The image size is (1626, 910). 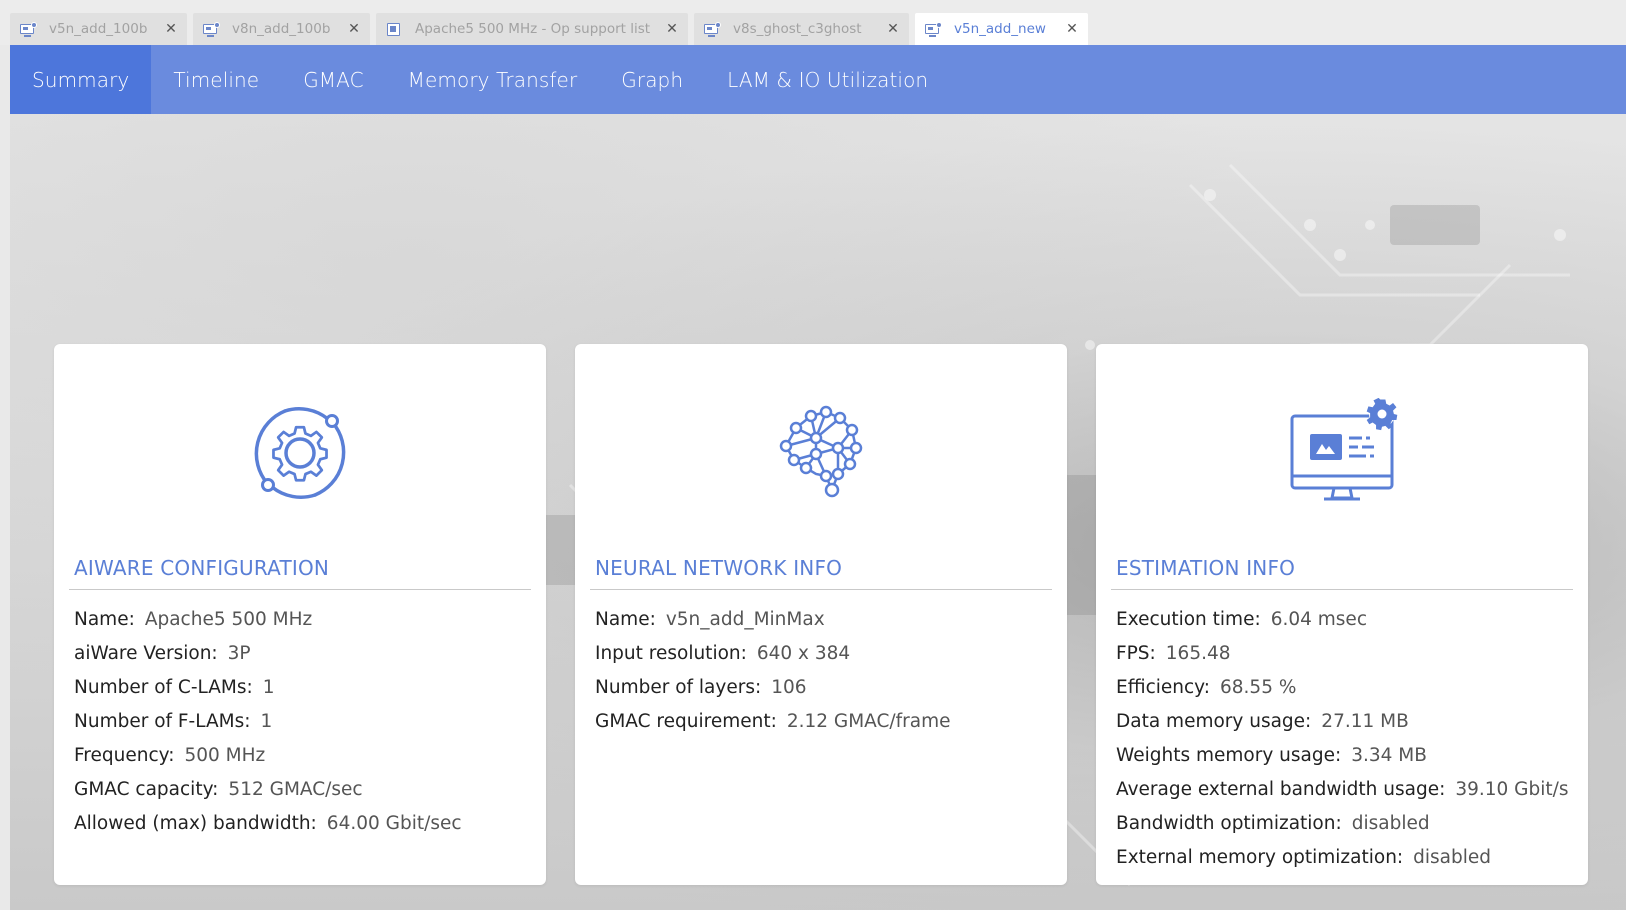 I want to click on info-row: Weights memory usage: 3.34 MB, so click(x=1347, y=755).